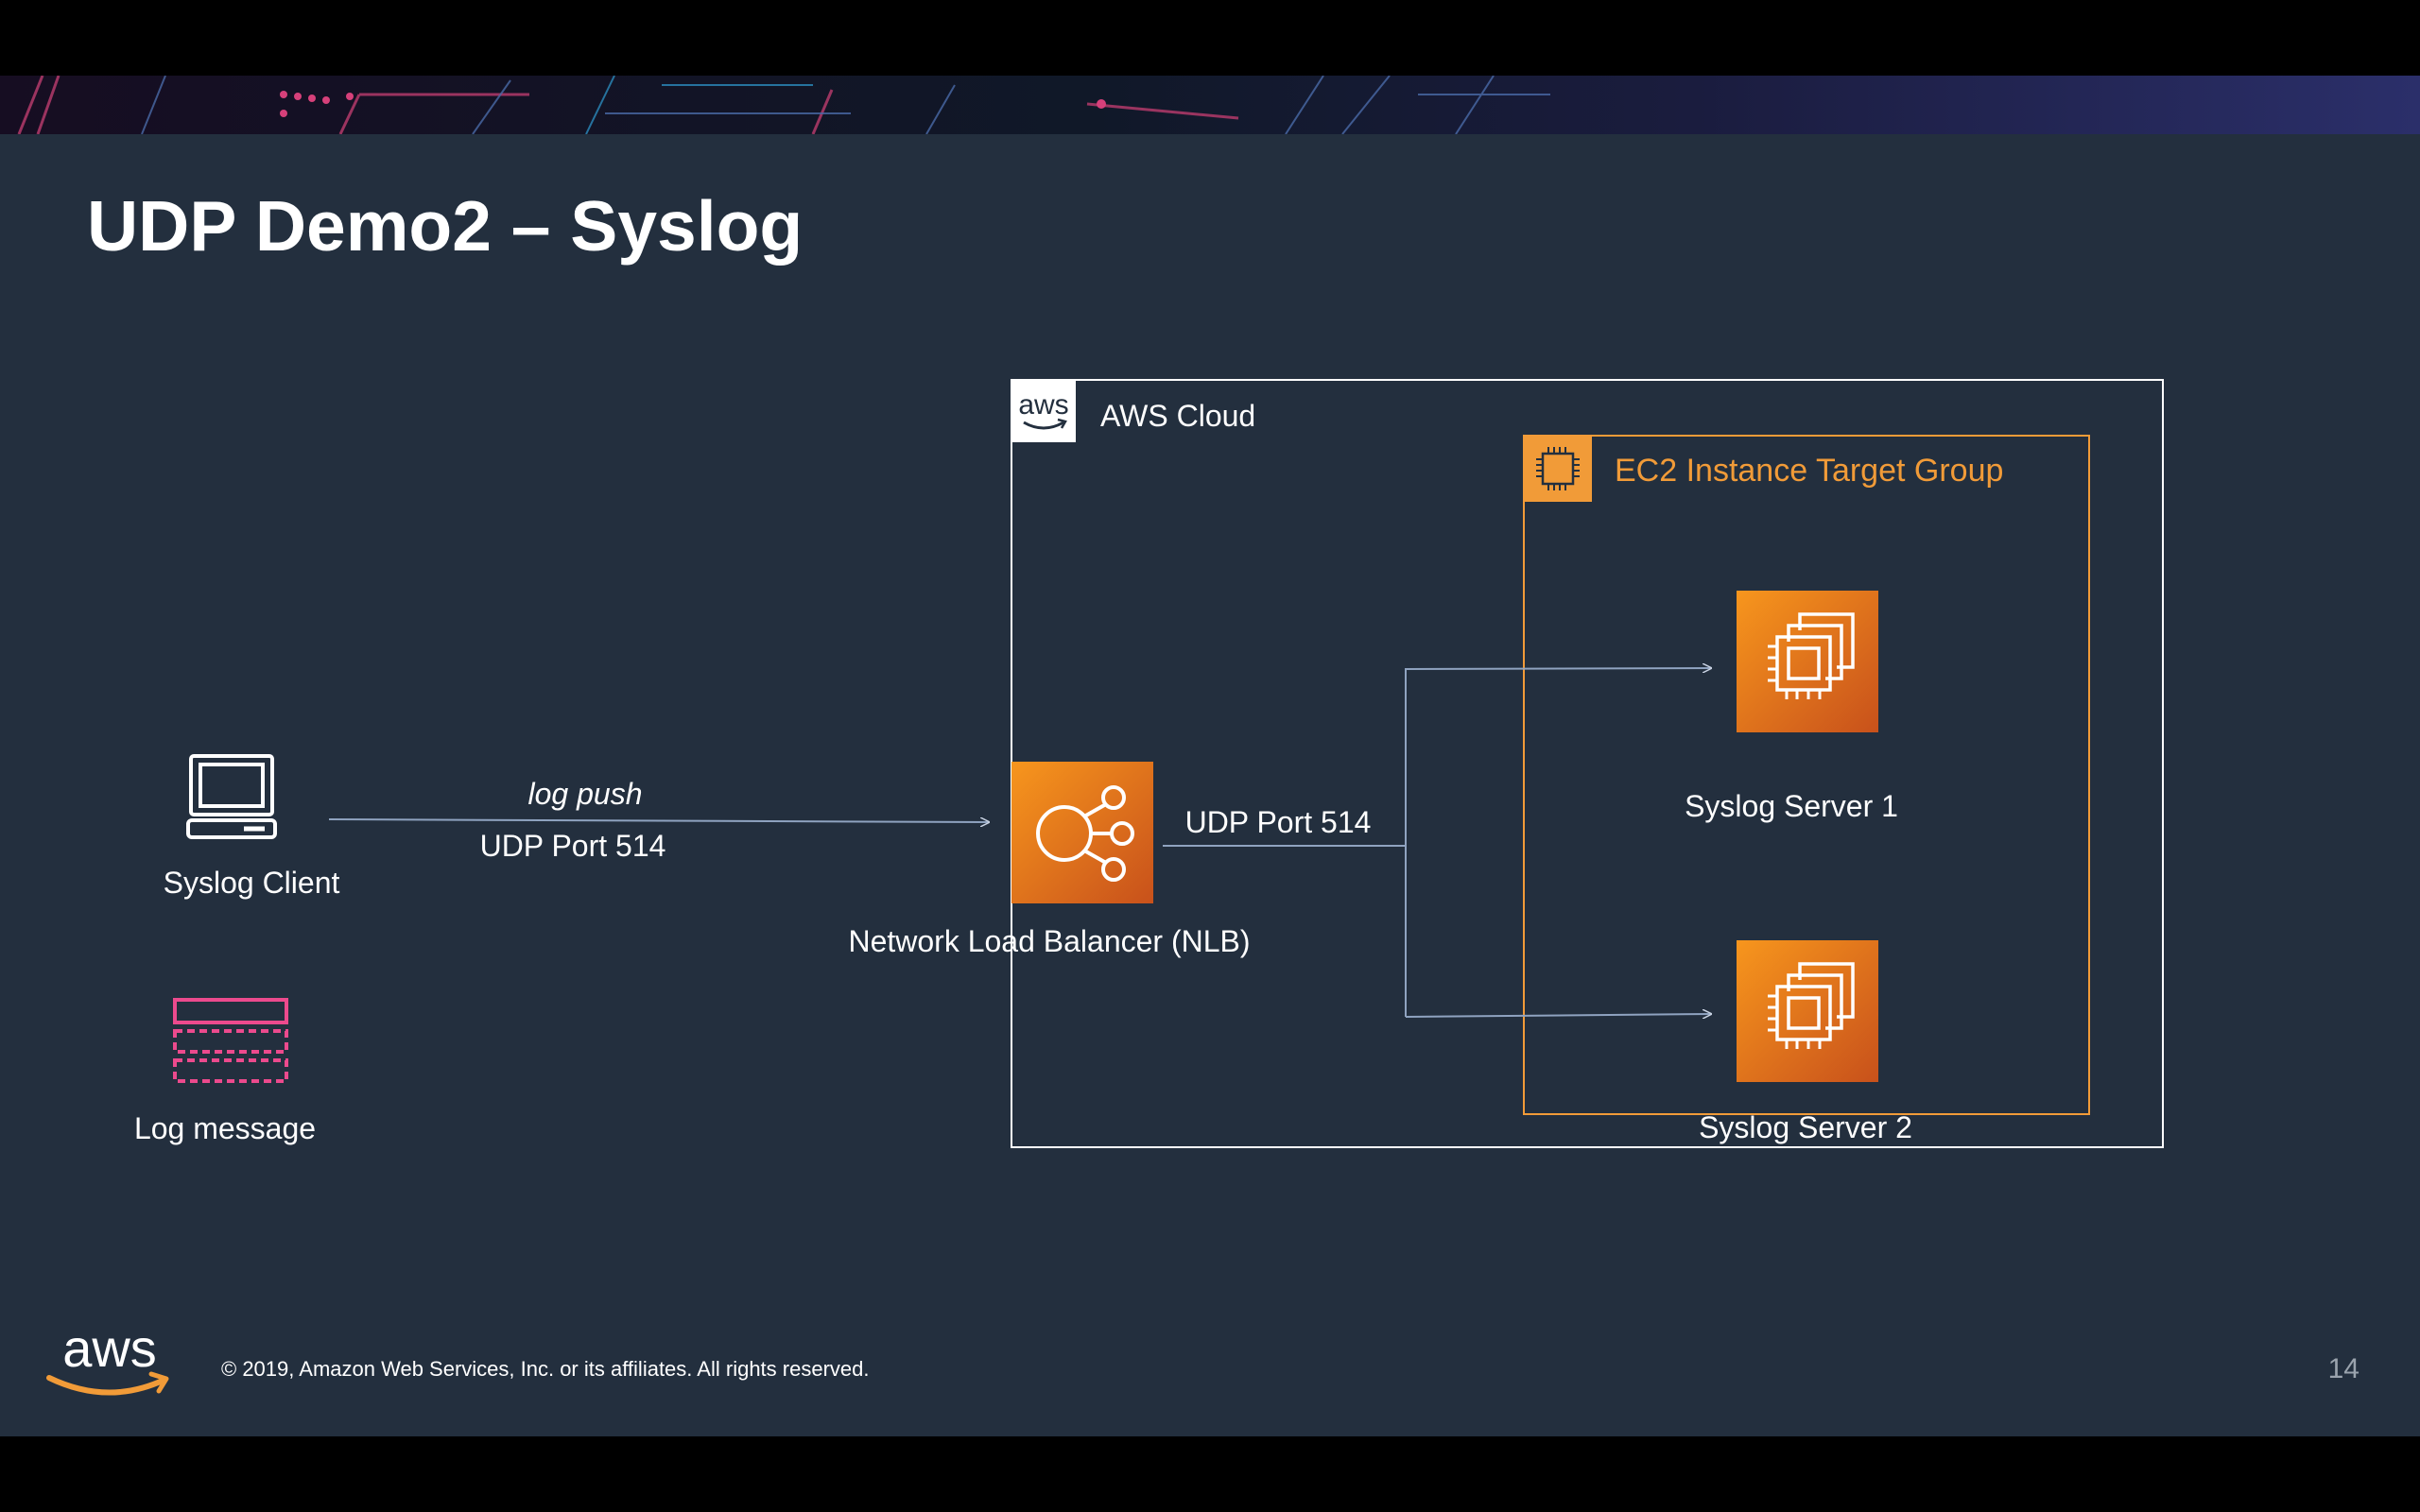 The image size is (2420, 1512). What do you see at coordinates (2343, 1368) in the screenshot?
I see `page-number: 14` at bounding box center [2343, 1368].